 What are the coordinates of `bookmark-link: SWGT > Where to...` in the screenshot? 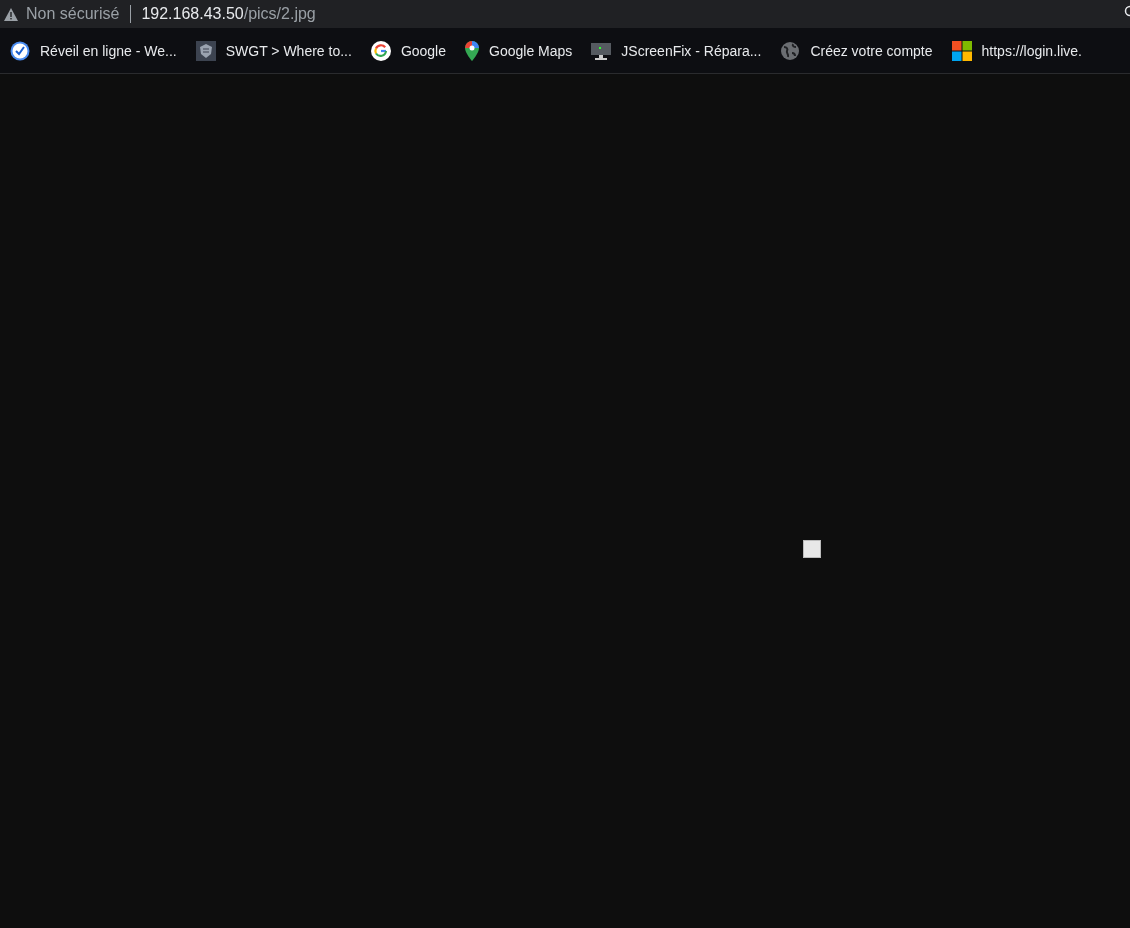 It's located at (273, 50).